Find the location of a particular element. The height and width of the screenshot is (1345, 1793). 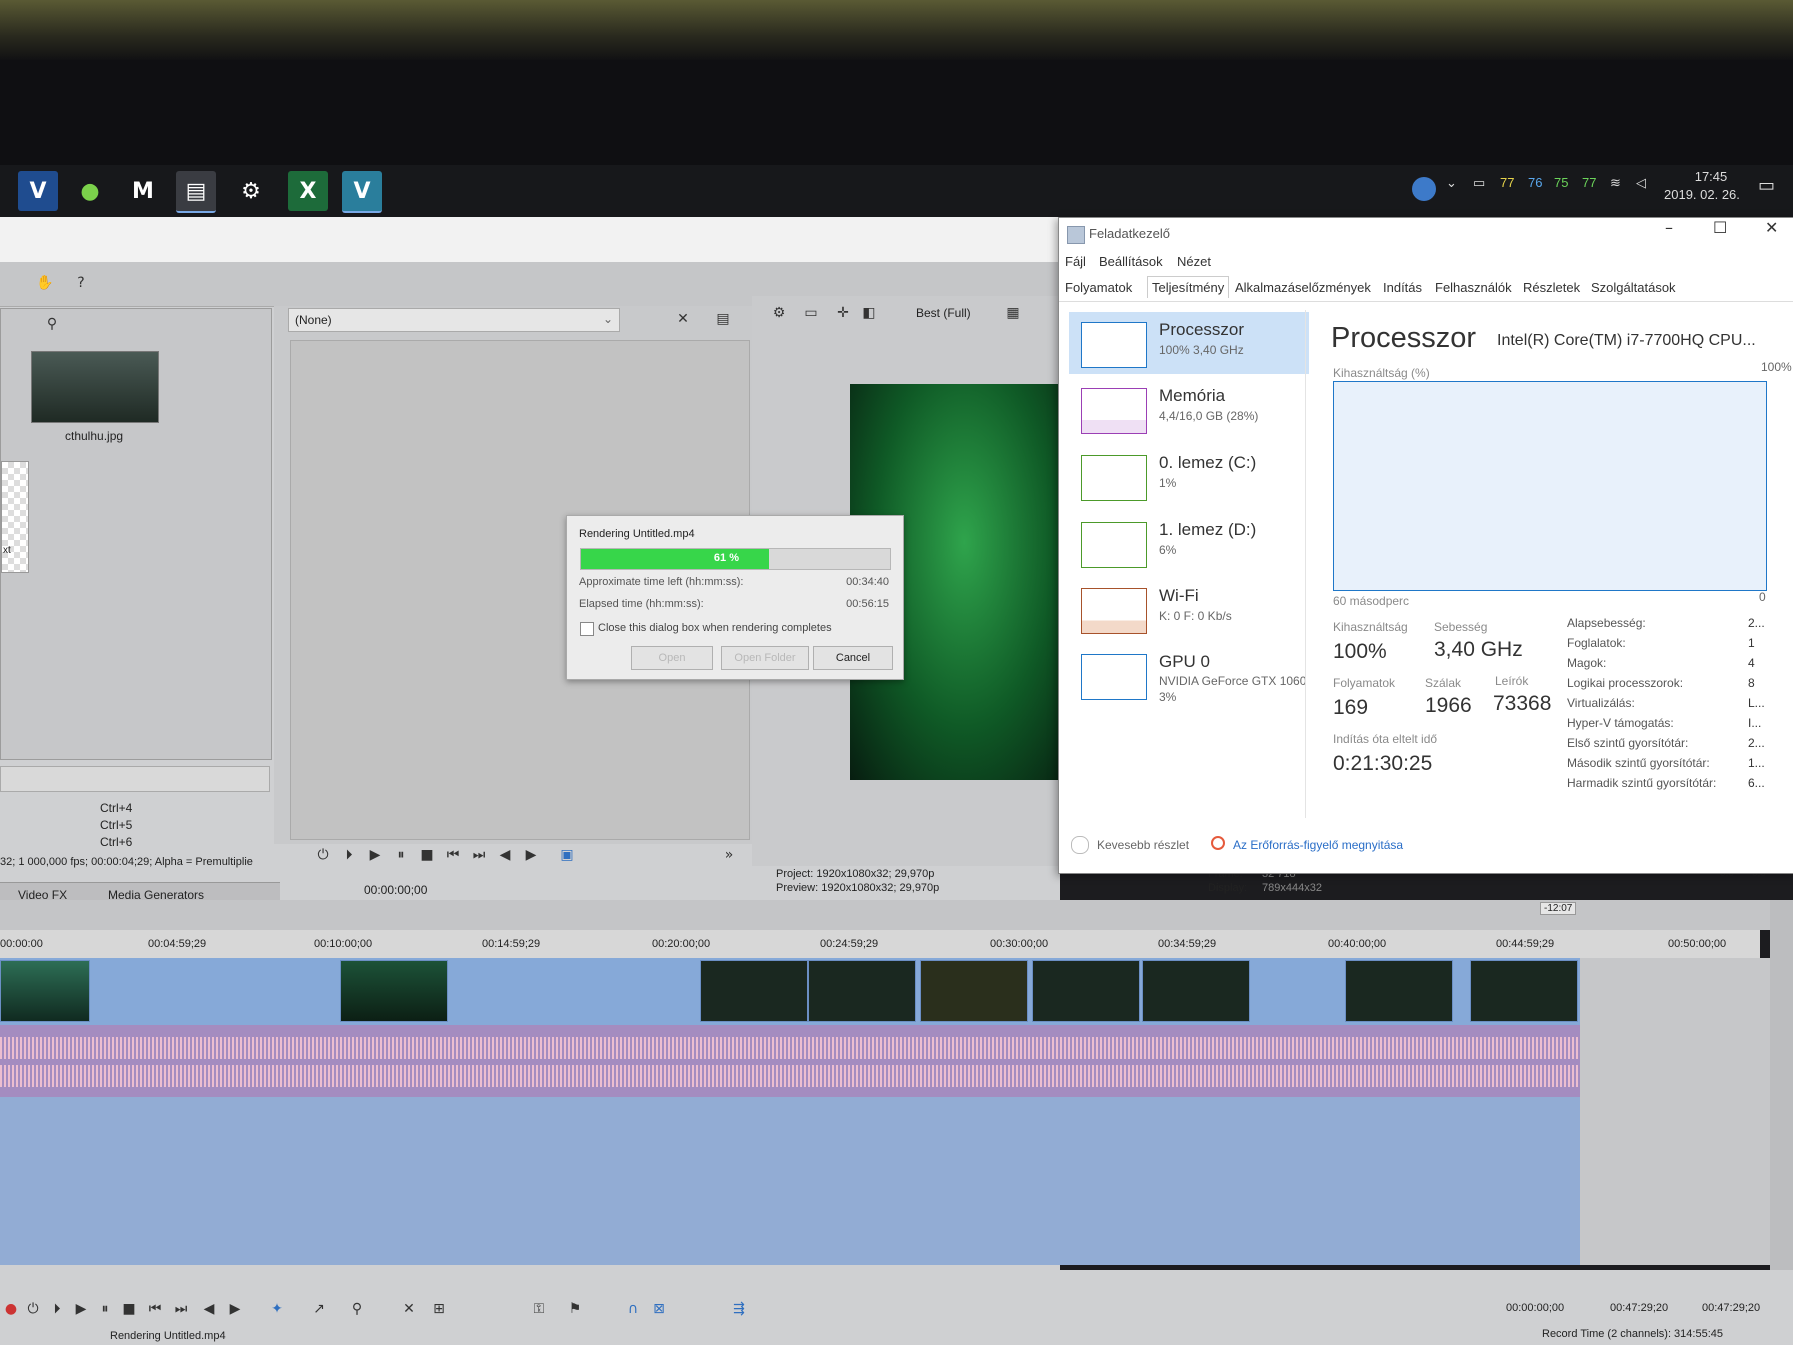

sidebar-item-wifi: Wi-Fi K: 0 F: 0 Kb/s is located at coordinates (1189, 609).